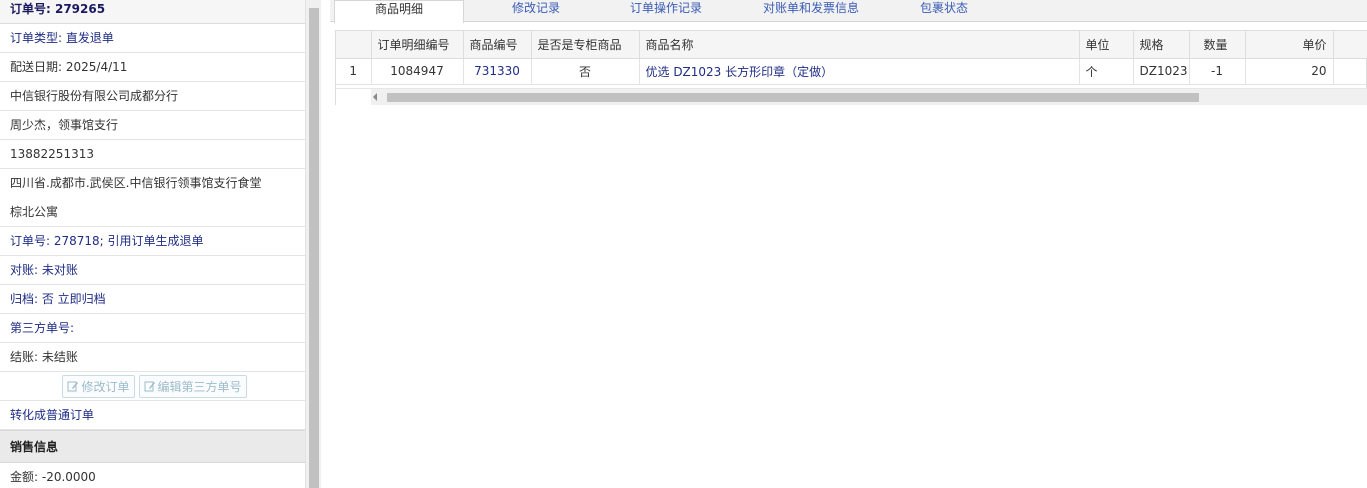  Describe the element at coordinates (152, 270) in the screenshot. I see `reconcile-status: 对账: 未对账` at that location.